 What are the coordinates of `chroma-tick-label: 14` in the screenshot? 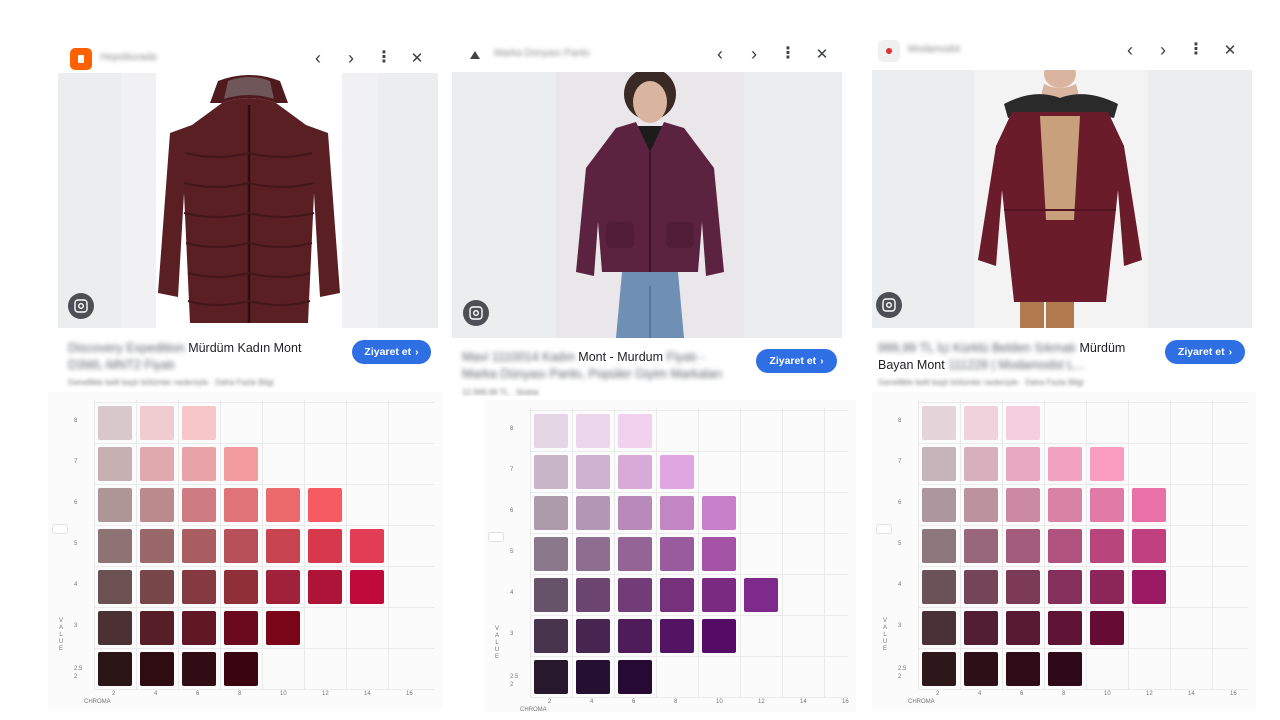 It's located at (803, 702).